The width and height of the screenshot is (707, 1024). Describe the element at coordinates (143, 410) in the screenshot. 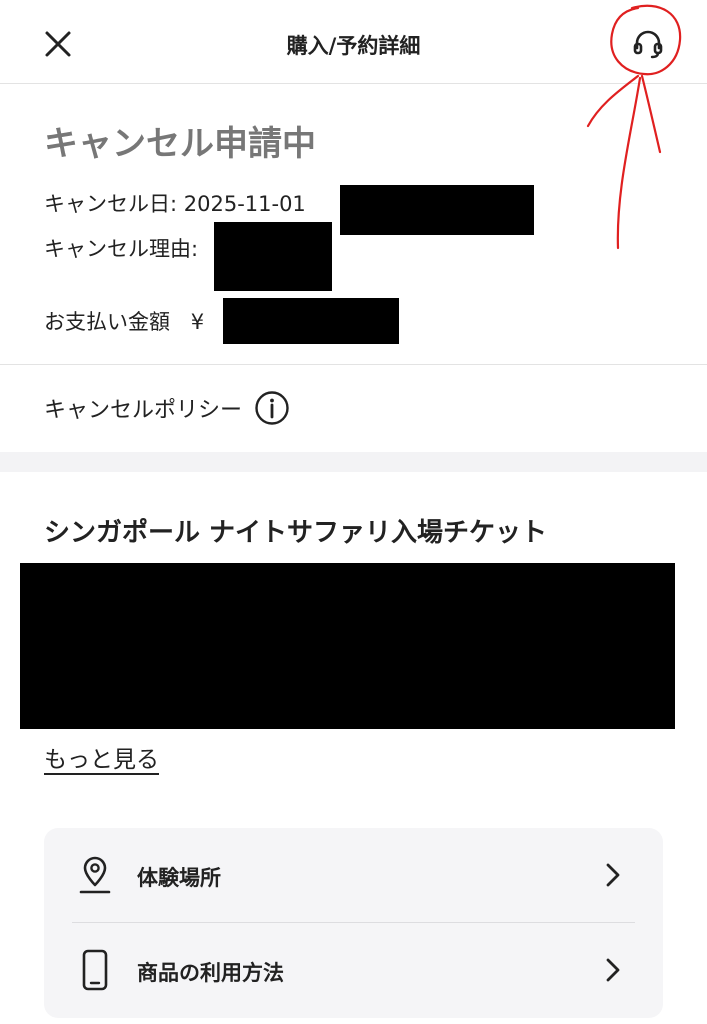

I see `cancellation-policy-label: キャンセルポリシー` at that location.